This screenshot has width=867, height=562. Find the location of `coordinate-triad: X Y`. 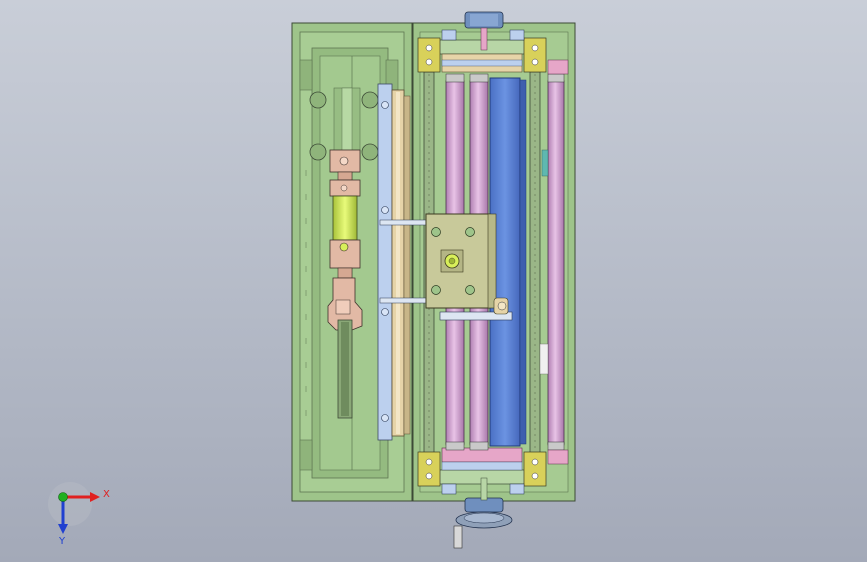

coordinate-triad: X Y is located at coordinates (79, 514).